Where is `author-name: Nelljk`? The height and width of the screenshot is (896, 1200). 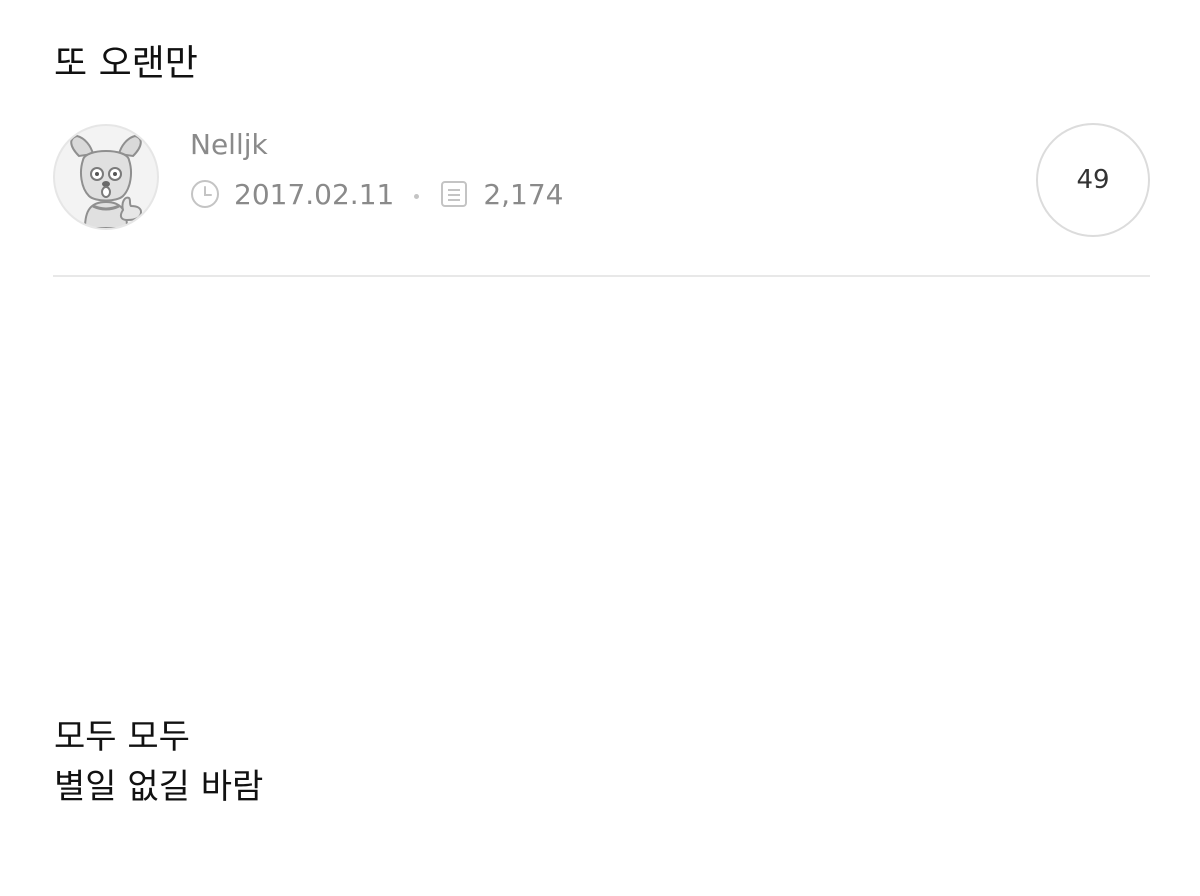 author-name: Nelljk is located at coordinates (229, 145).